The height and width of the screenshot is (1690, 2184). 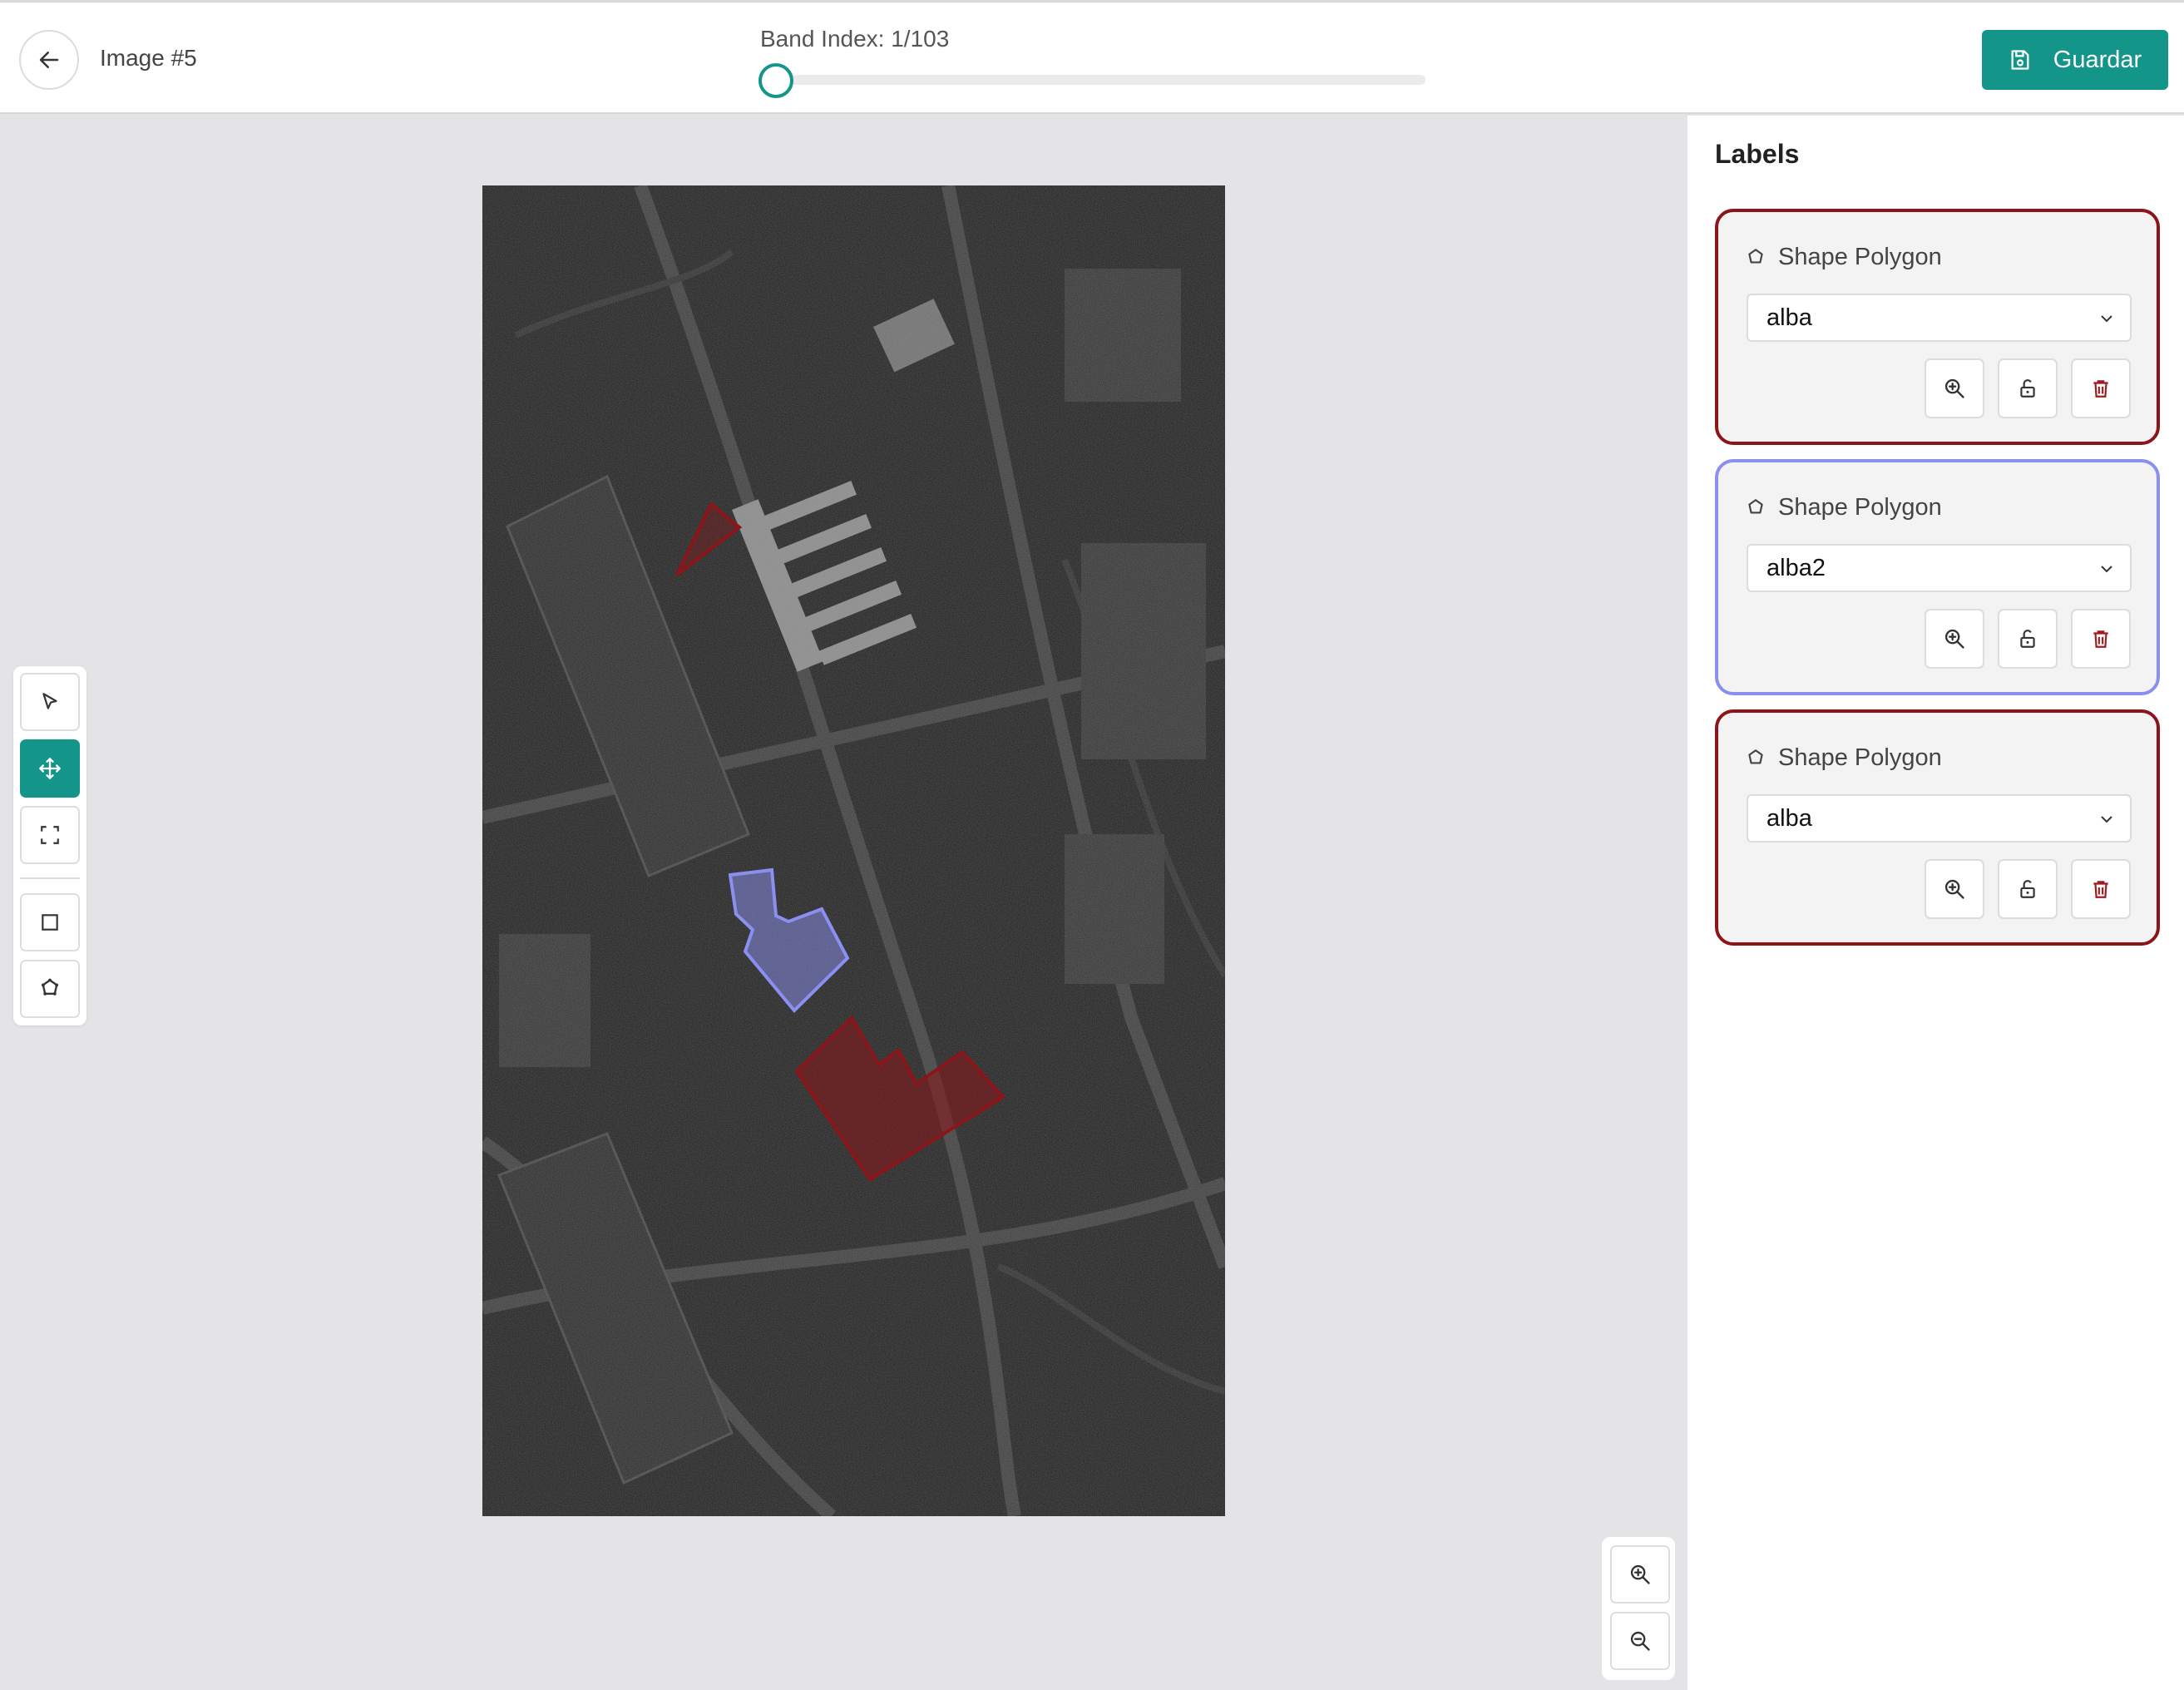 I want to click on rectangle-icon, so click(x=50, y=923).